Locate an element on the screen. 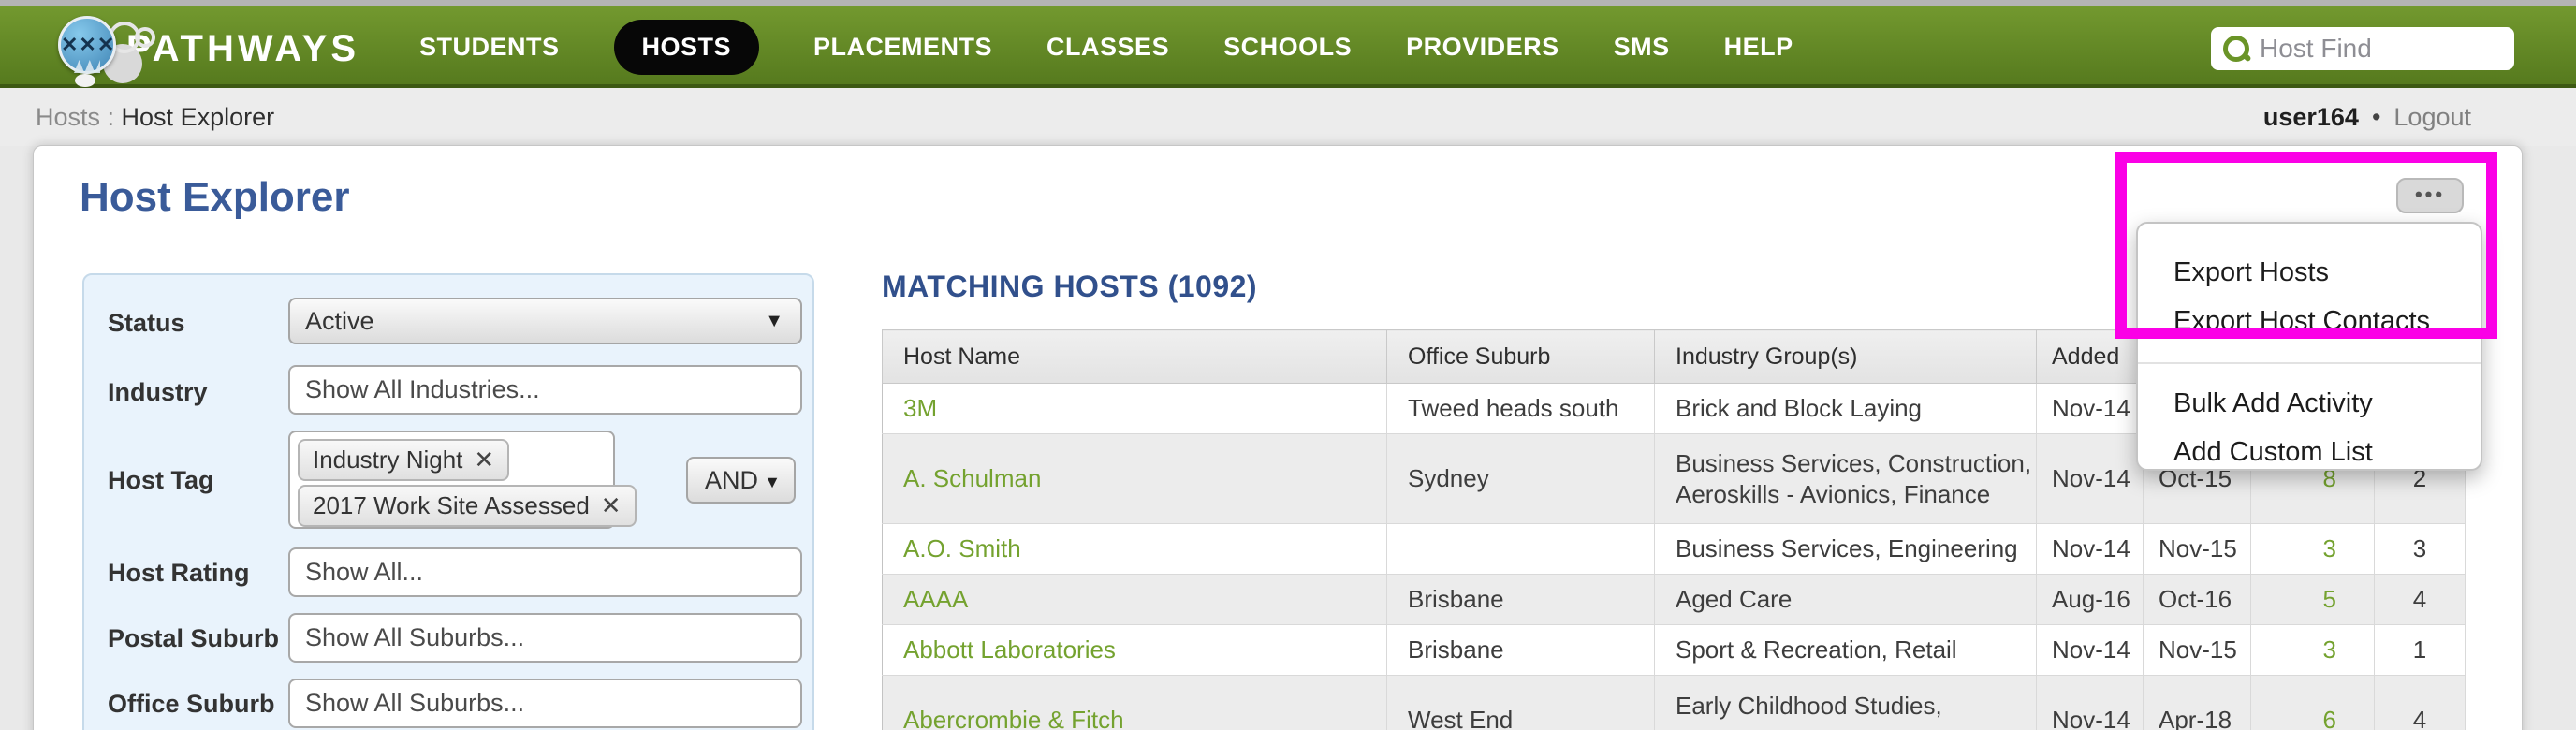  cell-industry: Early Childhood Studies, is located at coordinates (1845, 702).